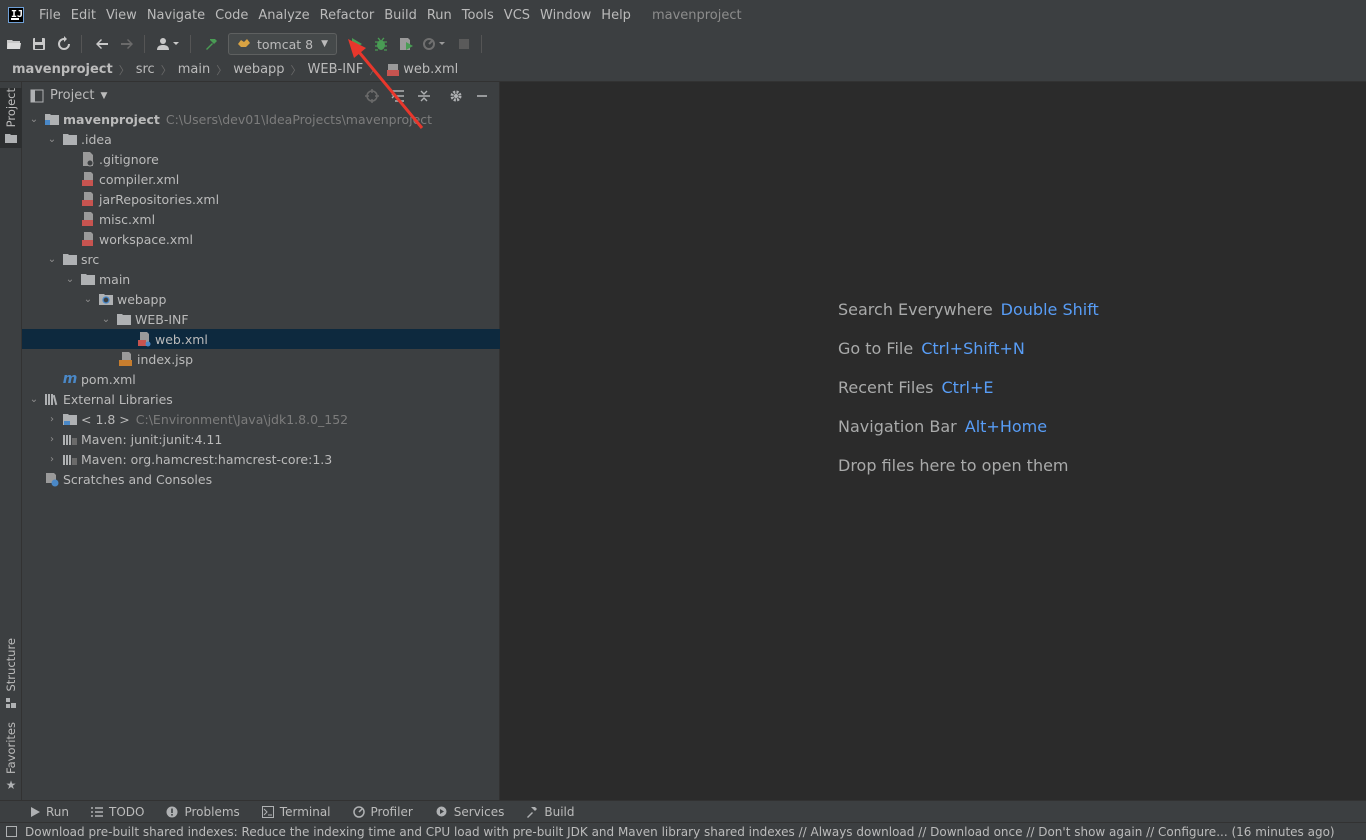 This screenshot has height=840, width=1366. I want to click on gitignore-file-icon, so click(88, 159).